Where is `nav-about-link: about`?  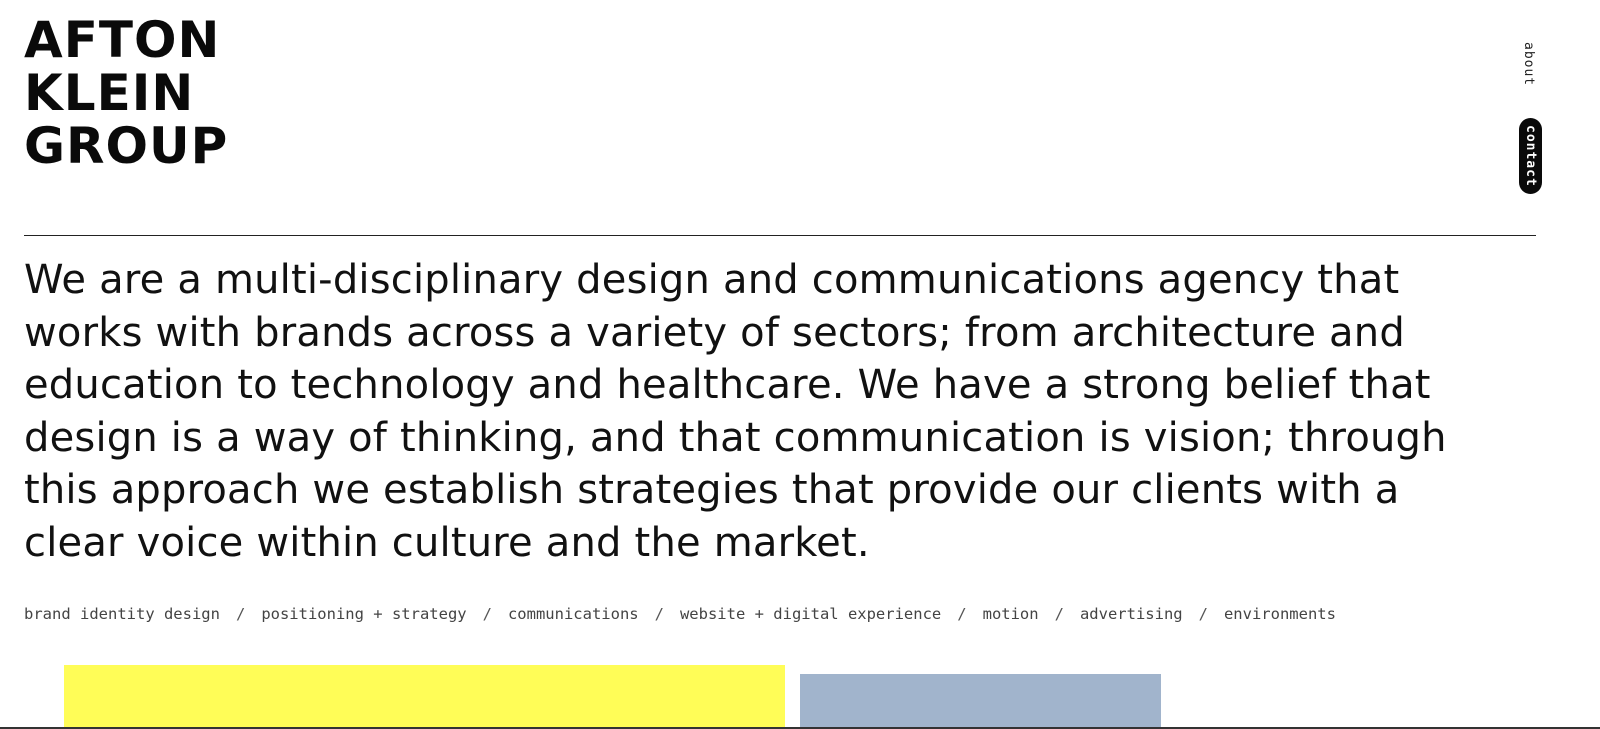
nav-about-link: about is located at coordinates (1528, 64).